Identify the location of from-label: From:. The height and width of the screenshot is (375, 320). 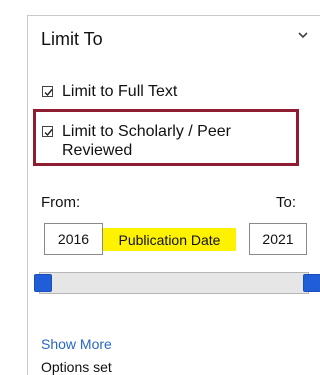
(61, 202).